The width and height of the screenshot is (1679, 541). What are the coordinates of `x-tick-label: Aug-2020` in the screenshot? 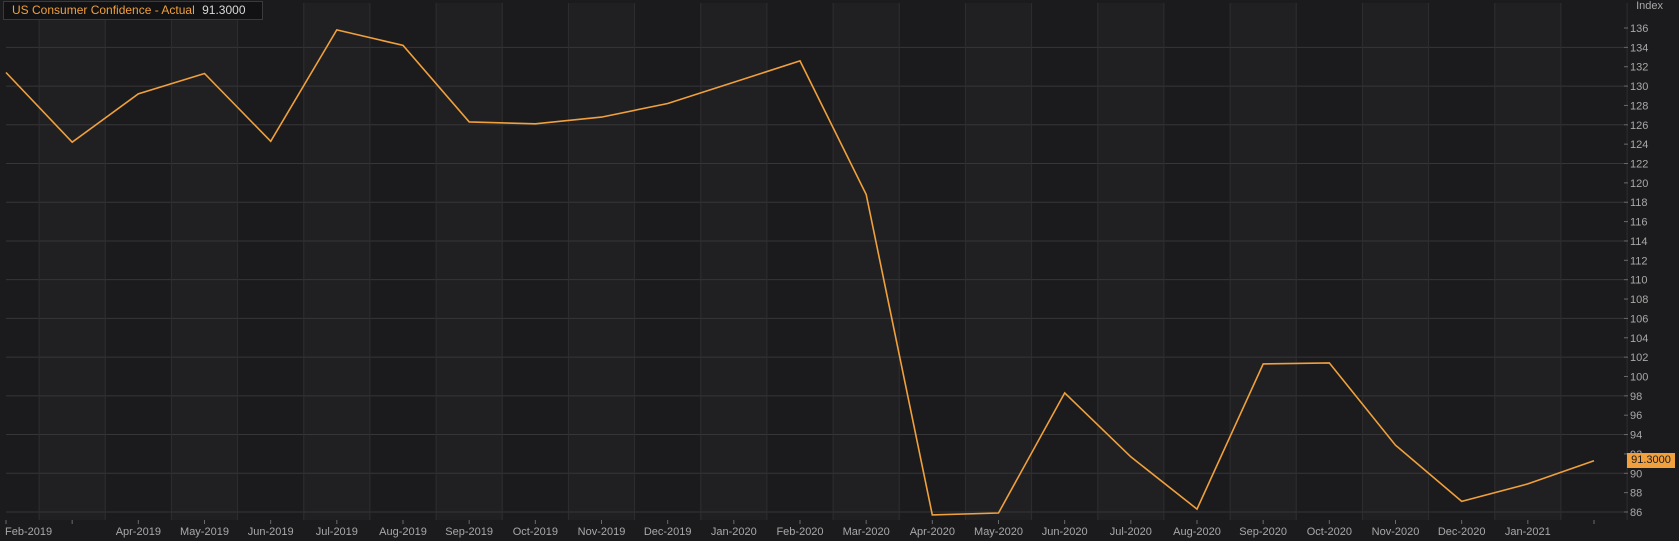 It's located at (1197, 532).